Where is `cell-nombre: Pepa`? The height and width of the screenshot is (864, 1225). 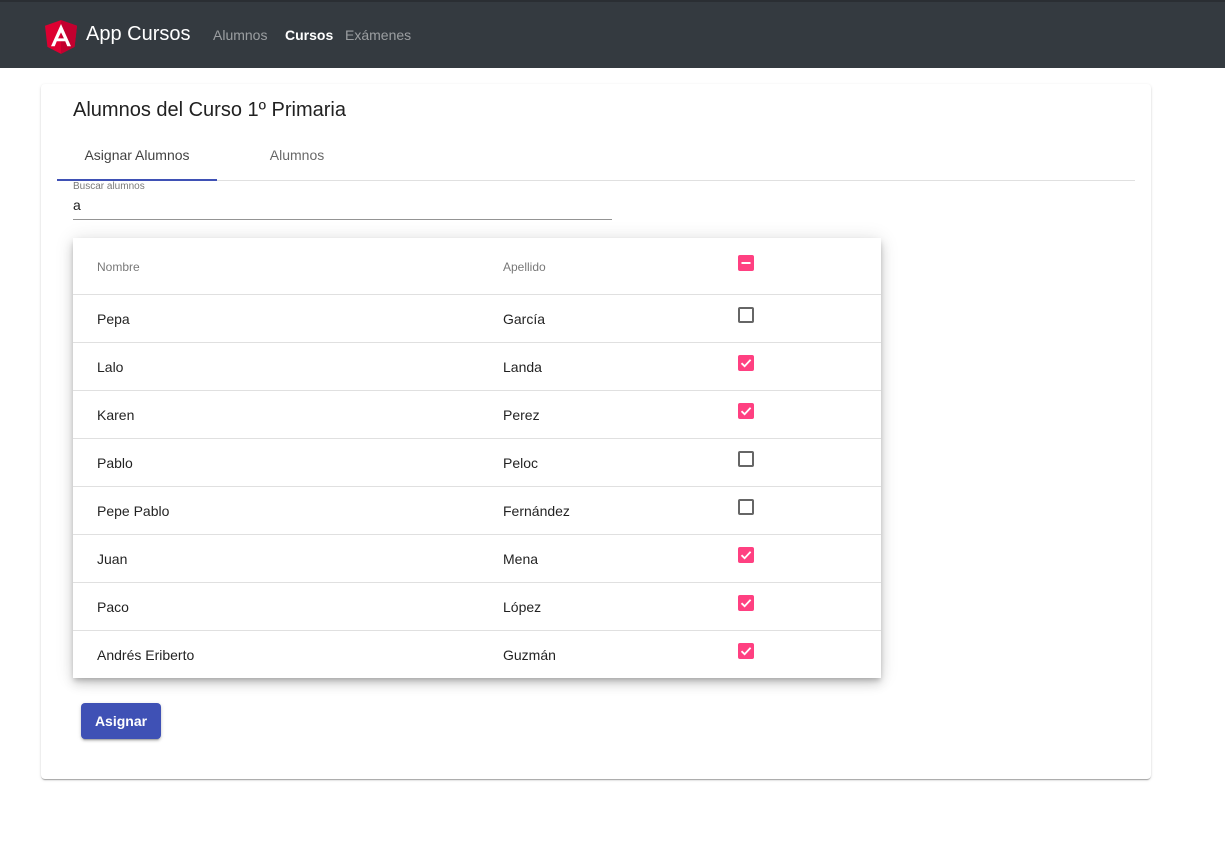
cell-nombre: Pepa is located at coordinates (113, 319).